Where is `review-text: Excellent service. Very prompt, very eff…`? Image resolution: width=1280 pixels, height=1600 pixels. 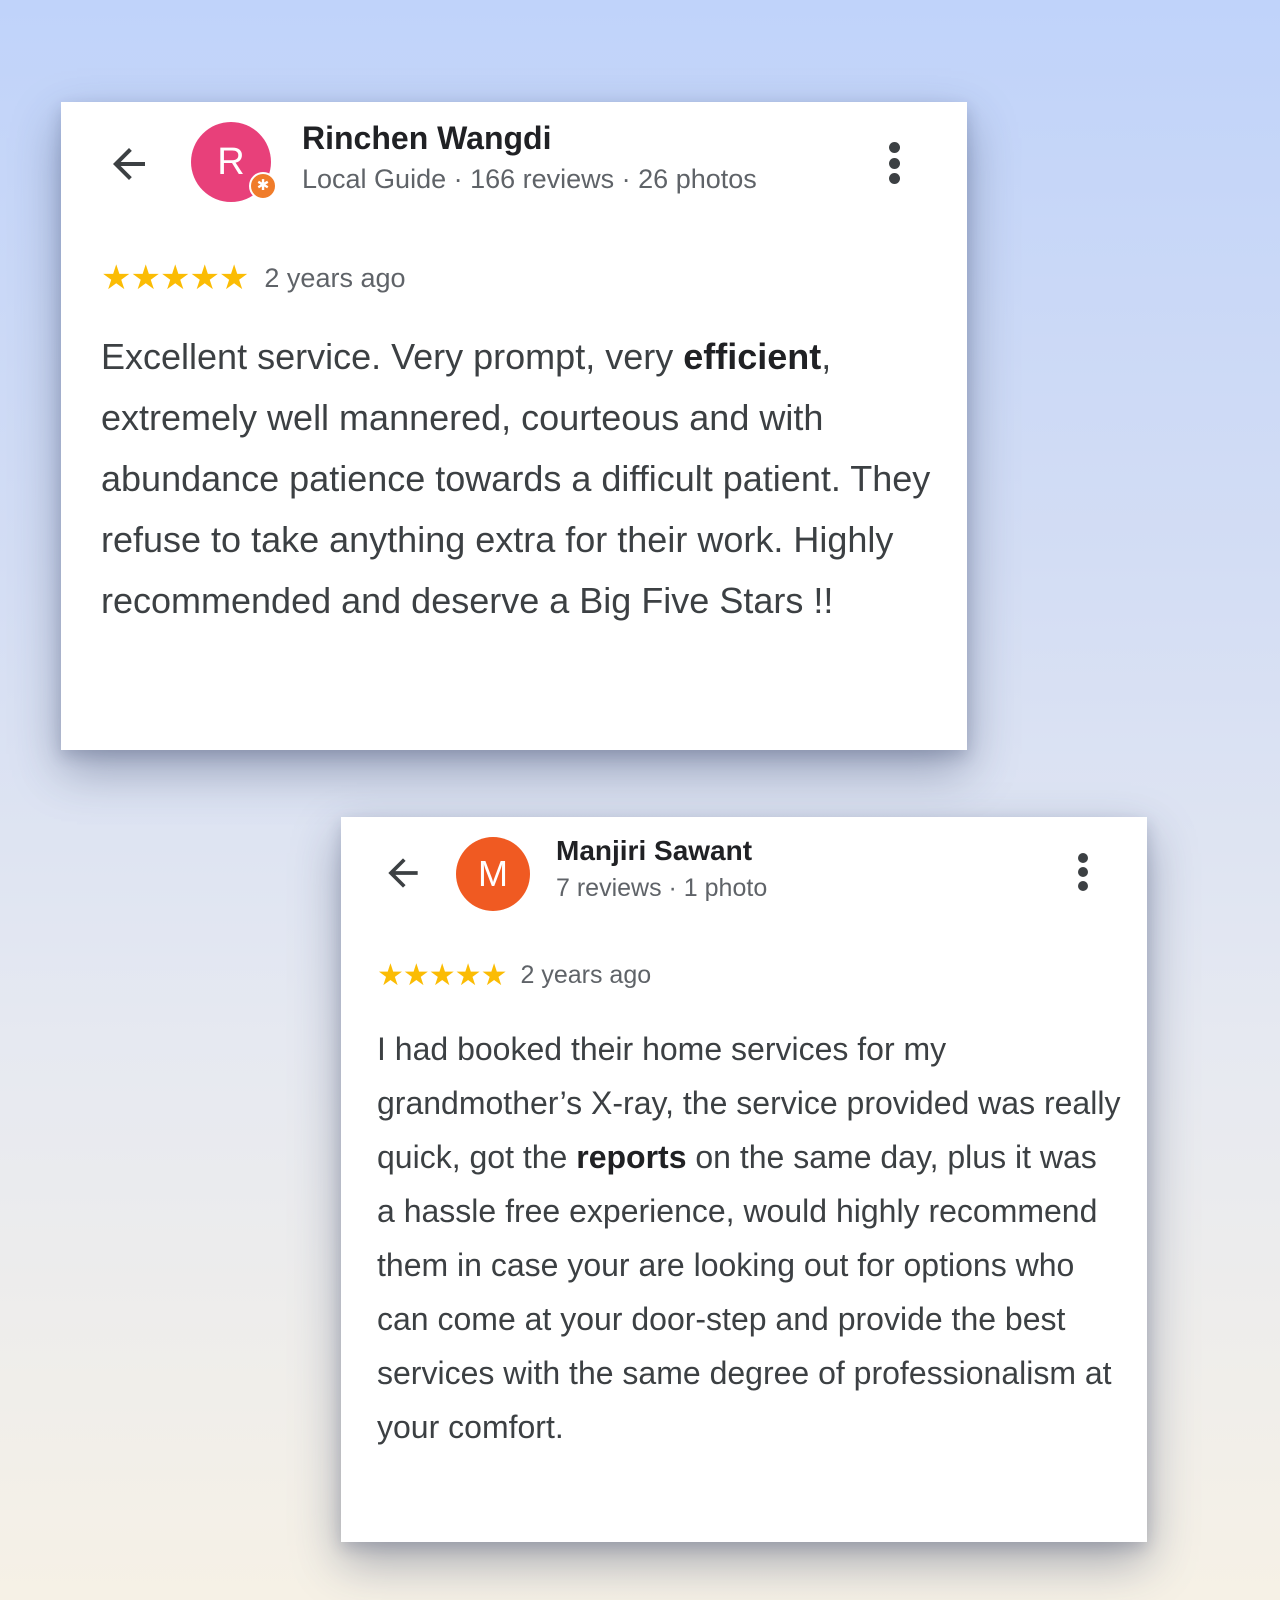
review-text: Excellent service. Very prompt, very eff… is located at coordinates (516, 478).